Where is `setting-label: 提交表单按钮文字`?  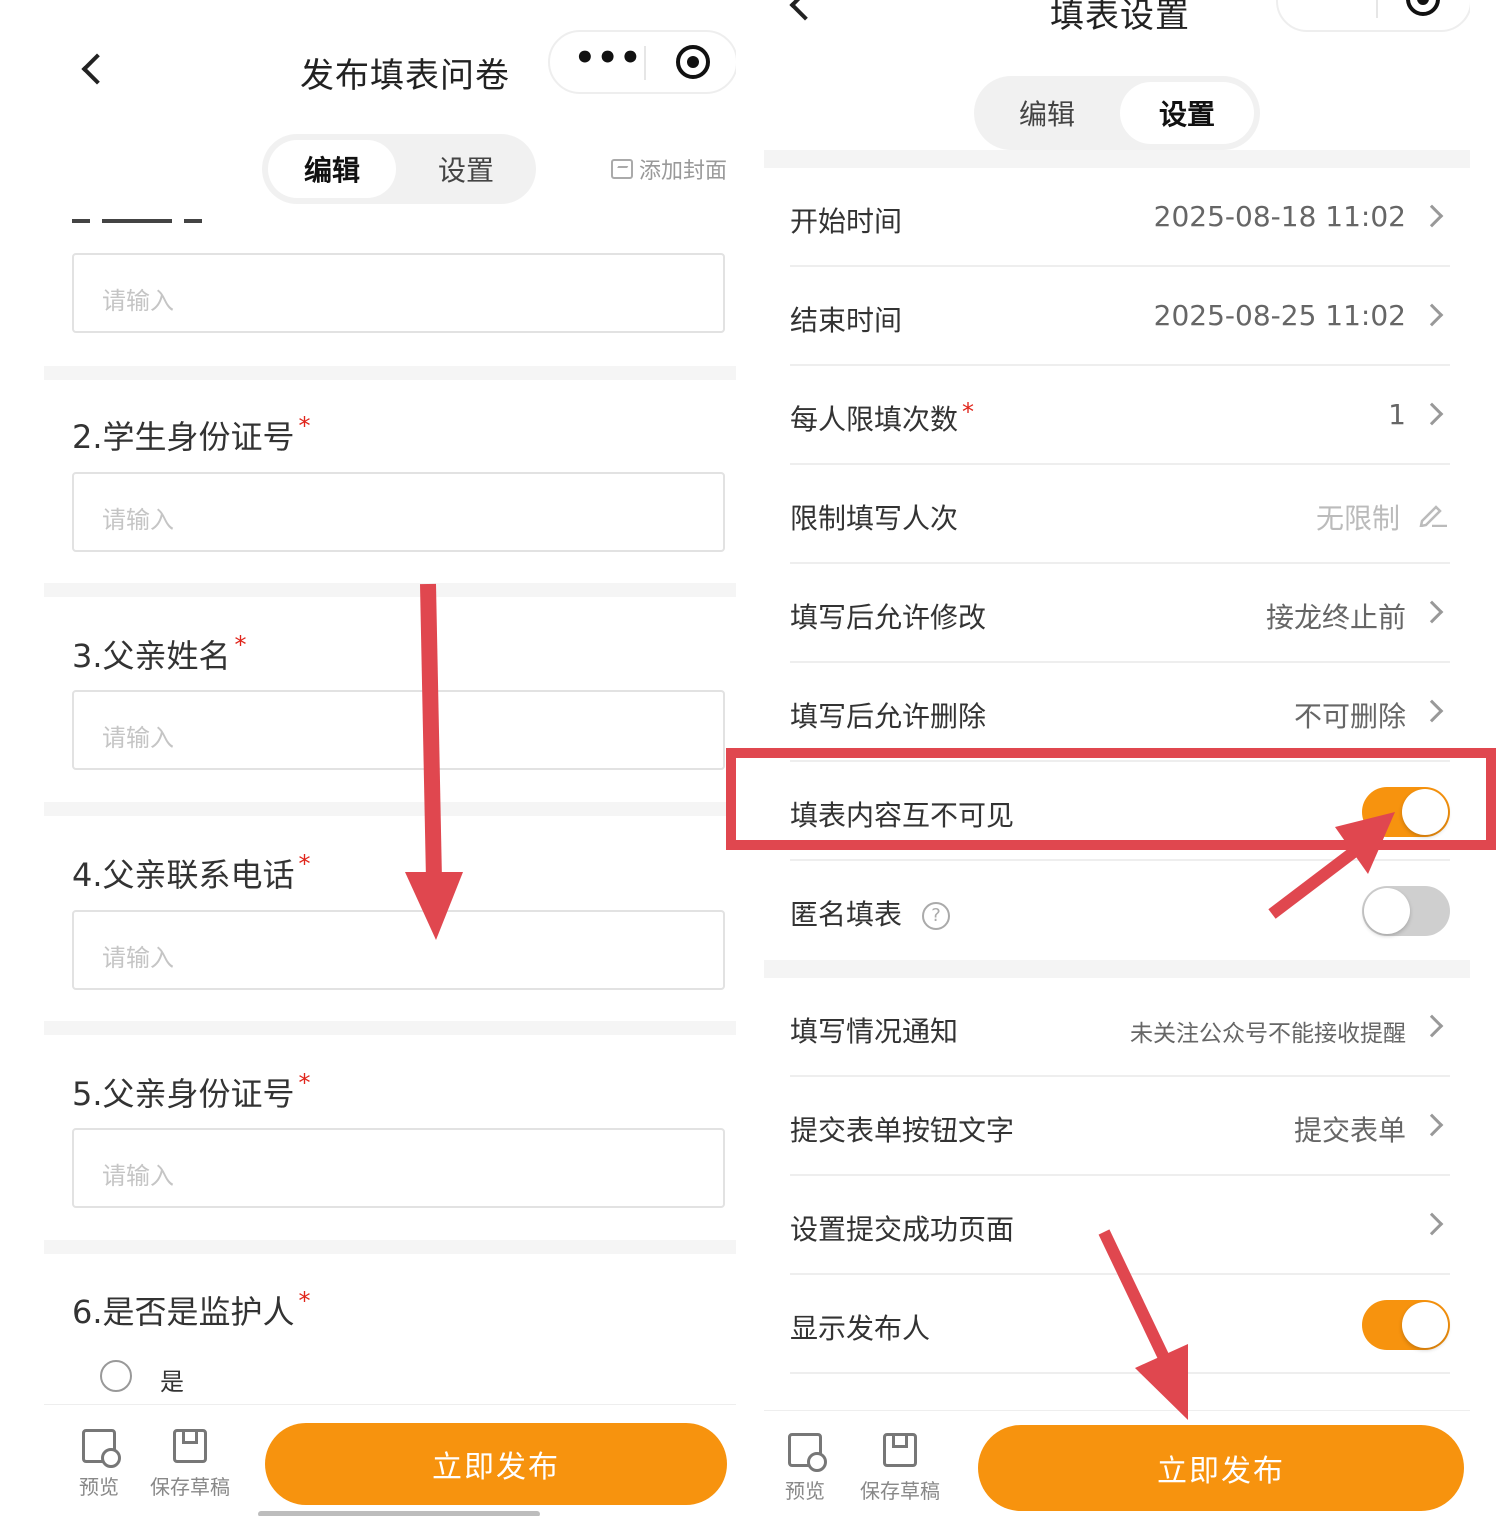
setting-label: 提交表单按钮文字 is located at coordinates (902, 1130).